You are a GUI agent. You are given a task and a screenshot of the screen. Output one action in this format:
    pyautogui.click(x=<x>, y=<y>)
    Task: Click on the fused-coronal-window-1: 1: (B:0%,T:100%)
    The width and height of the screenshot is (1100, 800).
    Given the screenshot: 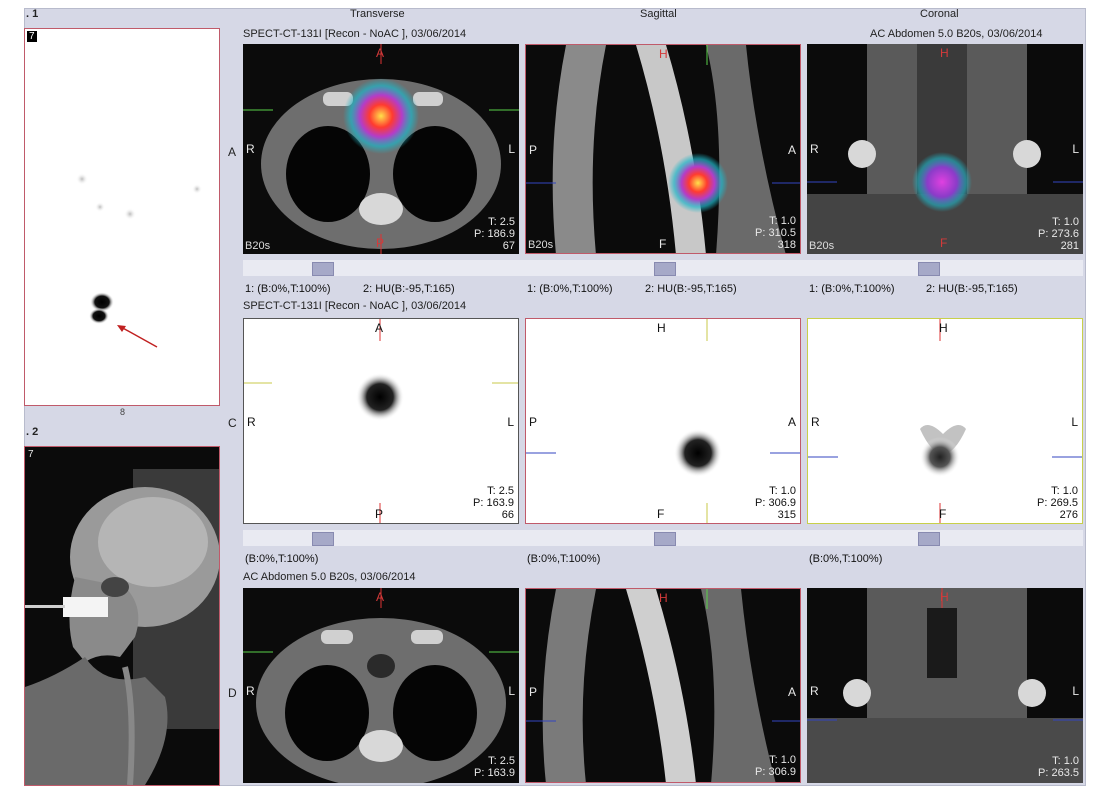 What is the action you would take?
    pyautogui.click(x=852, y=289)
    